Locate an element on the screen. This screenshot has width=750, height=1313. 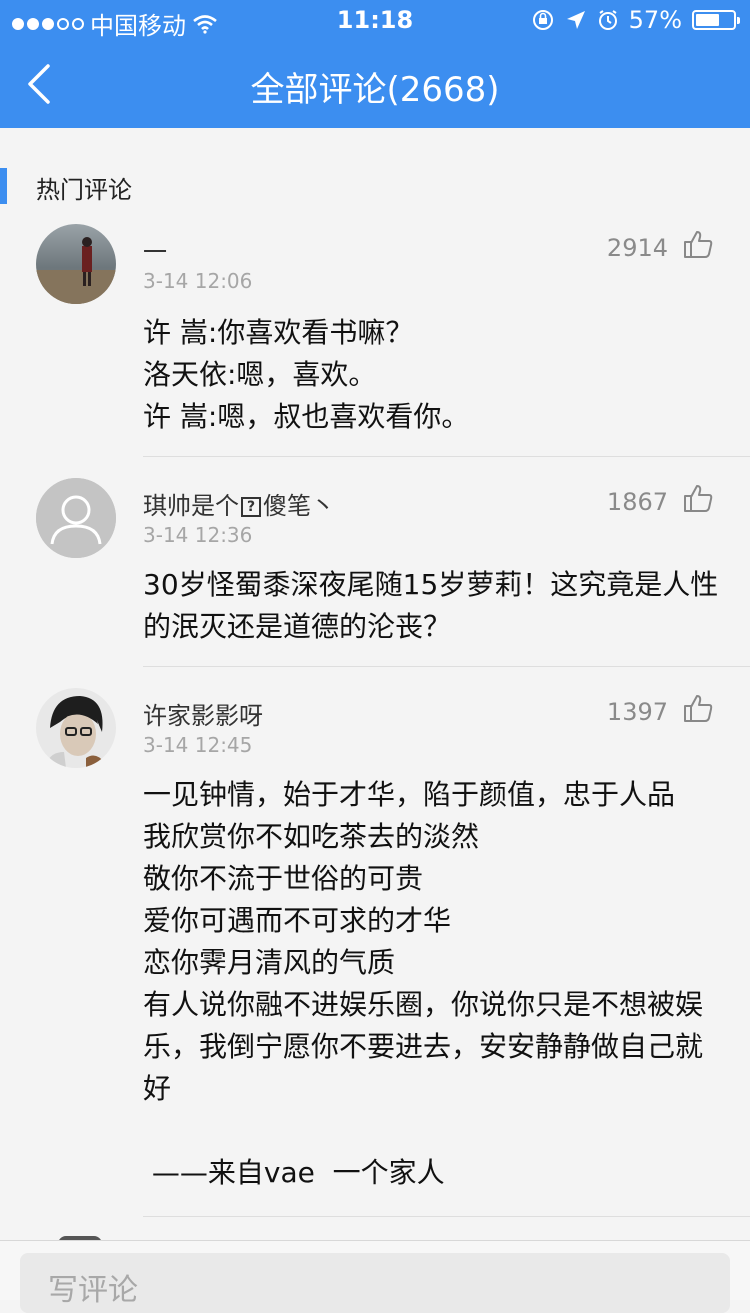
top-bar: 中国移动 11:18 57% 全部评论(2668) is located at coordinates (375, 64).